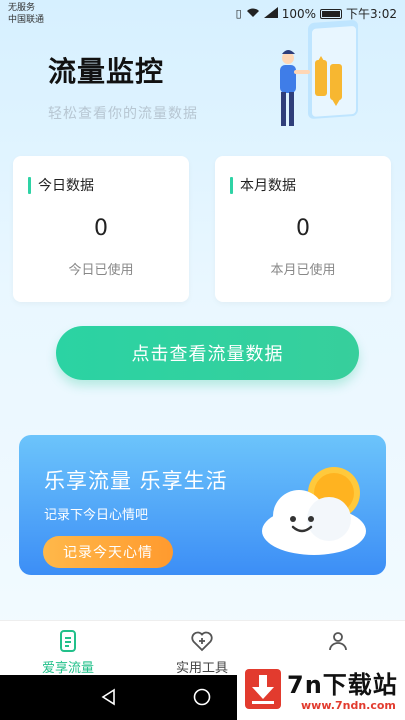 This screenshot has width=405, height=720. I want to click on nav-label-traffic: 爱享流量, so click(67, 668).